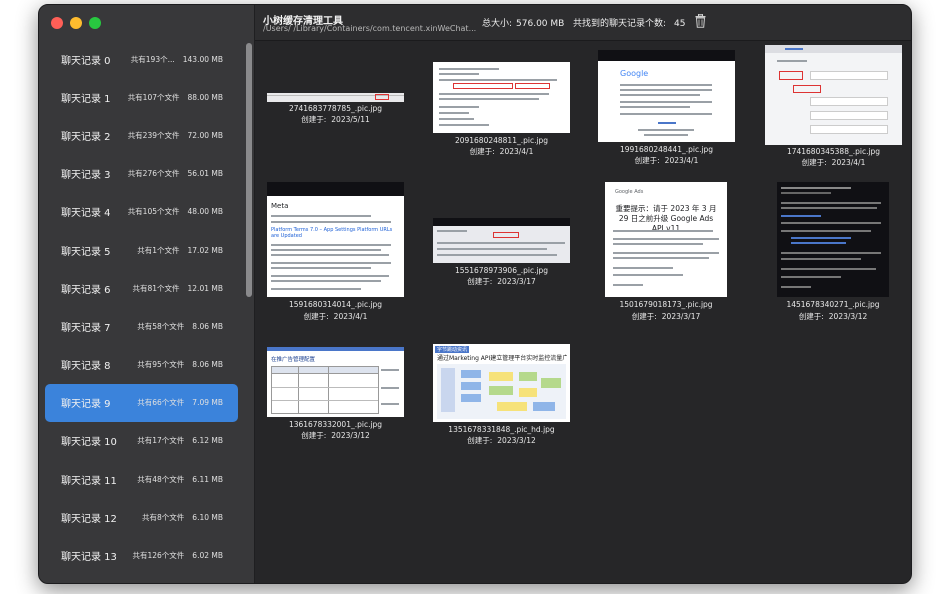  I want to click on record-size: 72.00 MB, so click(205, 135).